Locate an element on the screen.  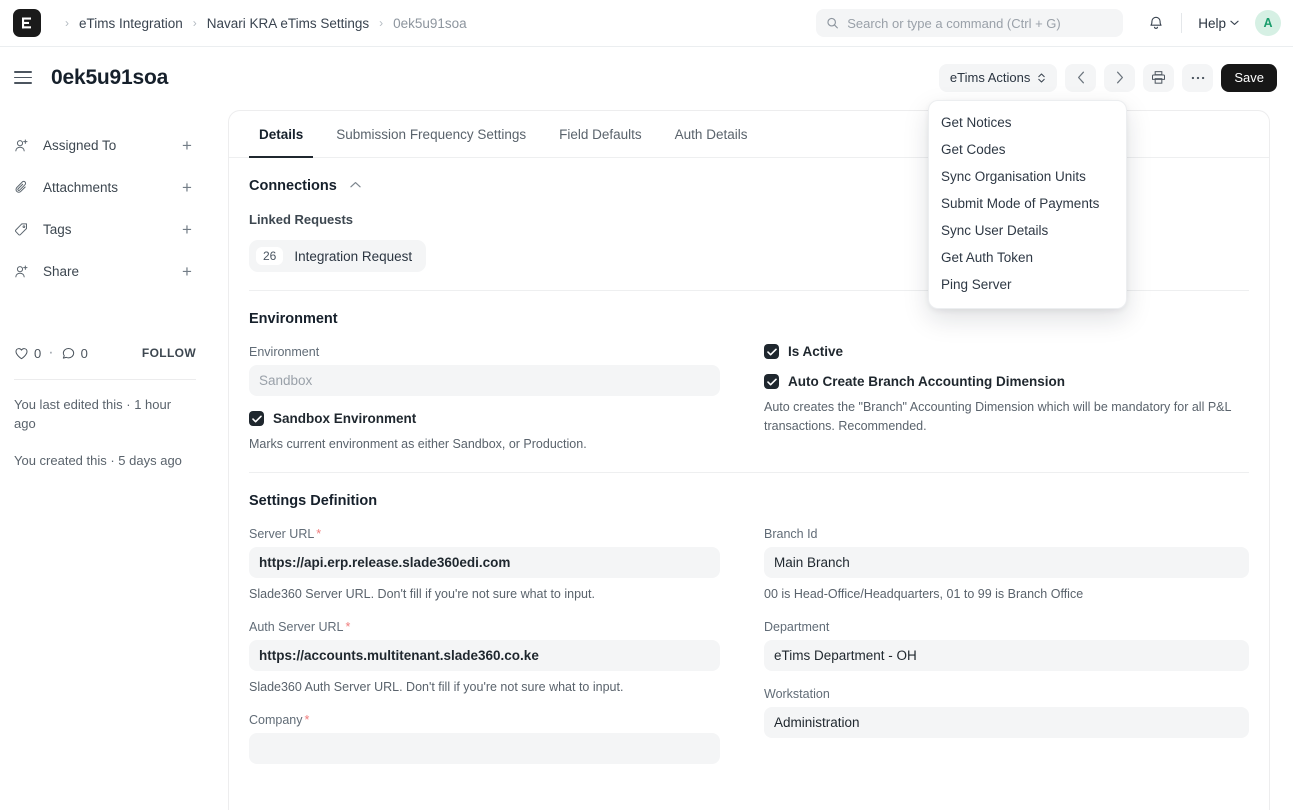
menu-item-sync-user-details: Sync User Details is located at coordinates (1027, 230).